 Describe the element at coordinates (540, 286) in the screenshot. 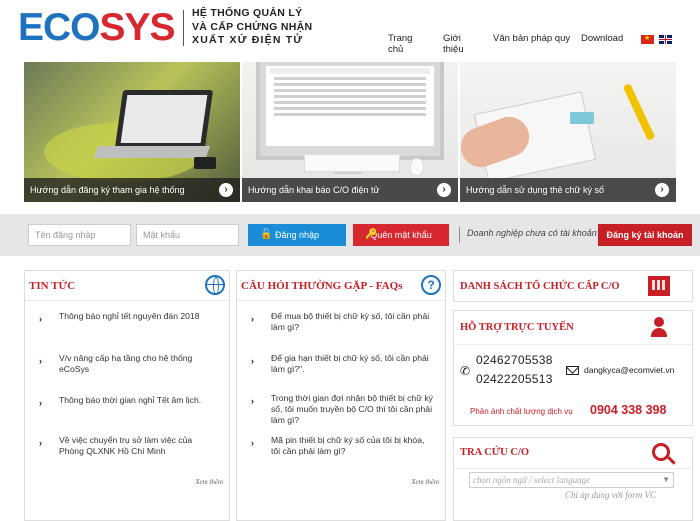

I see `co-organizations-title: DANH SÁCH TỔ CHỨC CẤP C/O` at that location.